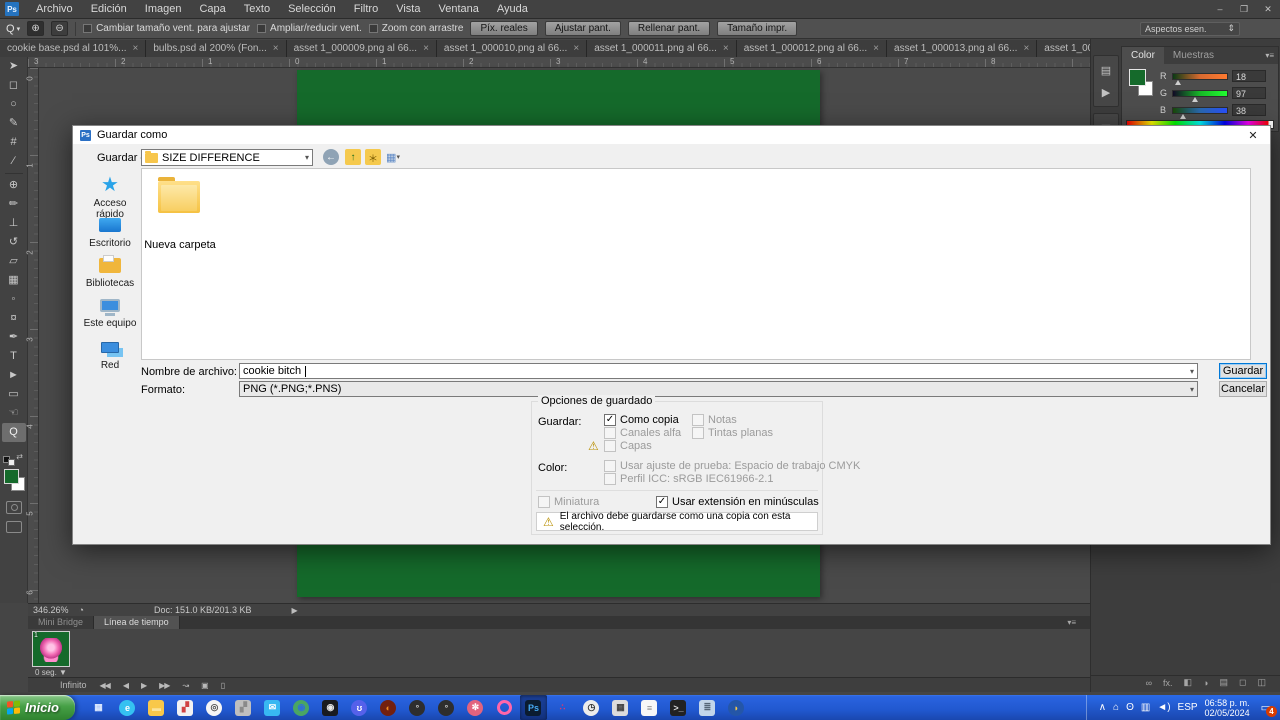 This screenshot has height=720, width=1280. Describe the element at coordinates (36, 28) in the screenshot. I see `zoom-in-button: ⊕` at that location.